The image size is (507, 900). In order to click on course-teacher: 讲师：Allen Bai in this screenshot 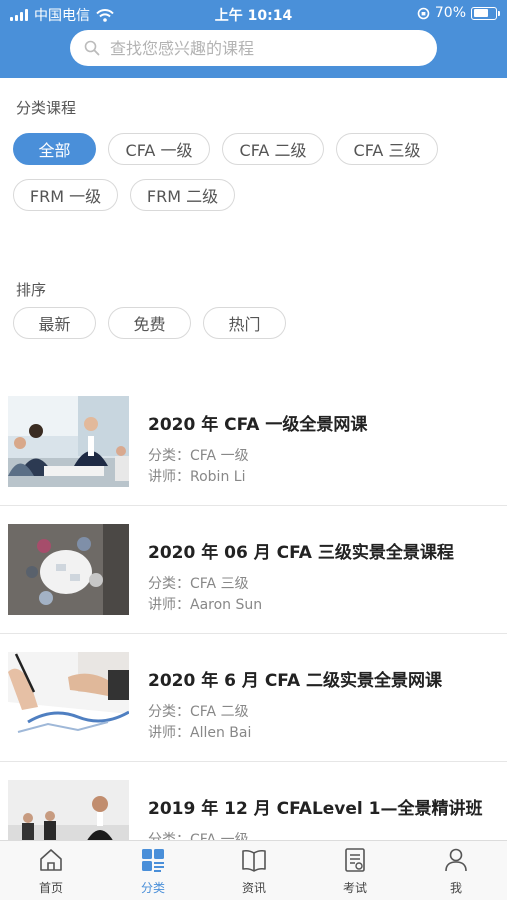, I will do `click(200, 733)`.